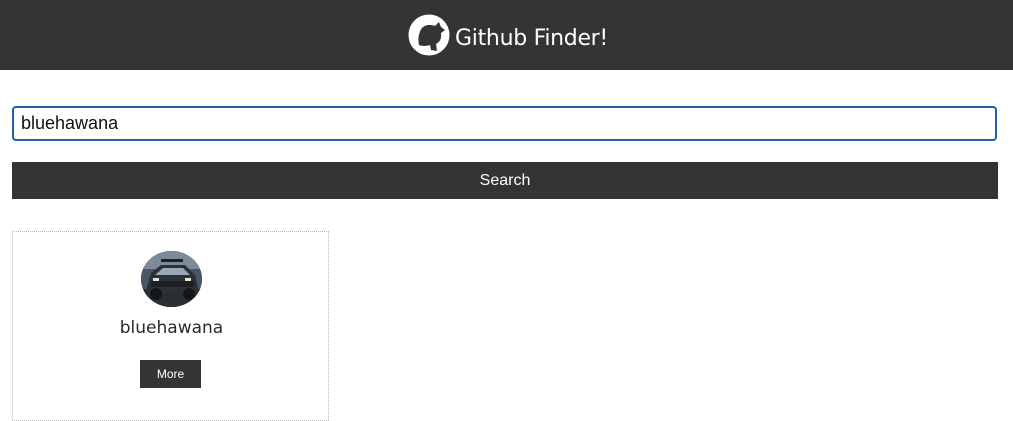  I want to click on user-card: bluehawana More, so click(170, 326).